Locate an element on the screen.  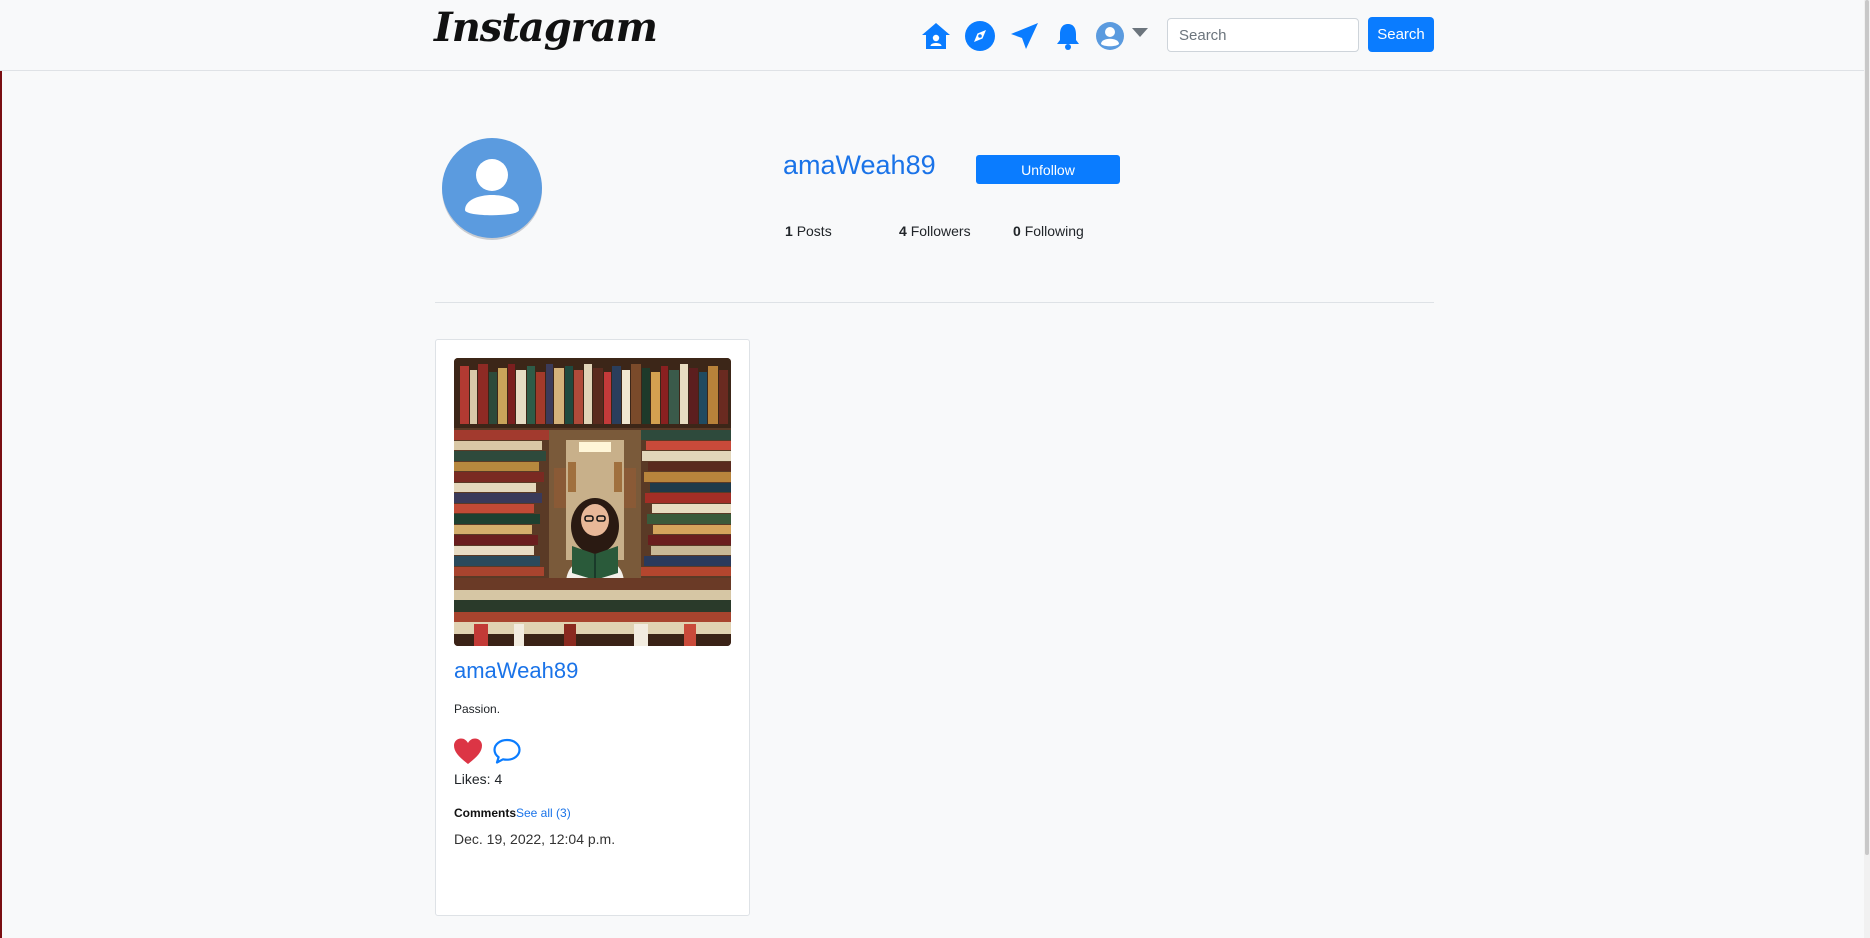
explore-compass-icon is located at coordinates (980, 36).